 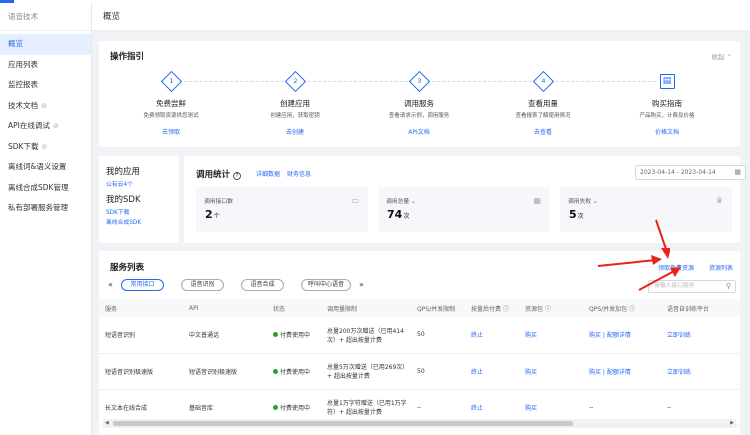 I want to click on column-header: 服务, so click(x=141, y=308).